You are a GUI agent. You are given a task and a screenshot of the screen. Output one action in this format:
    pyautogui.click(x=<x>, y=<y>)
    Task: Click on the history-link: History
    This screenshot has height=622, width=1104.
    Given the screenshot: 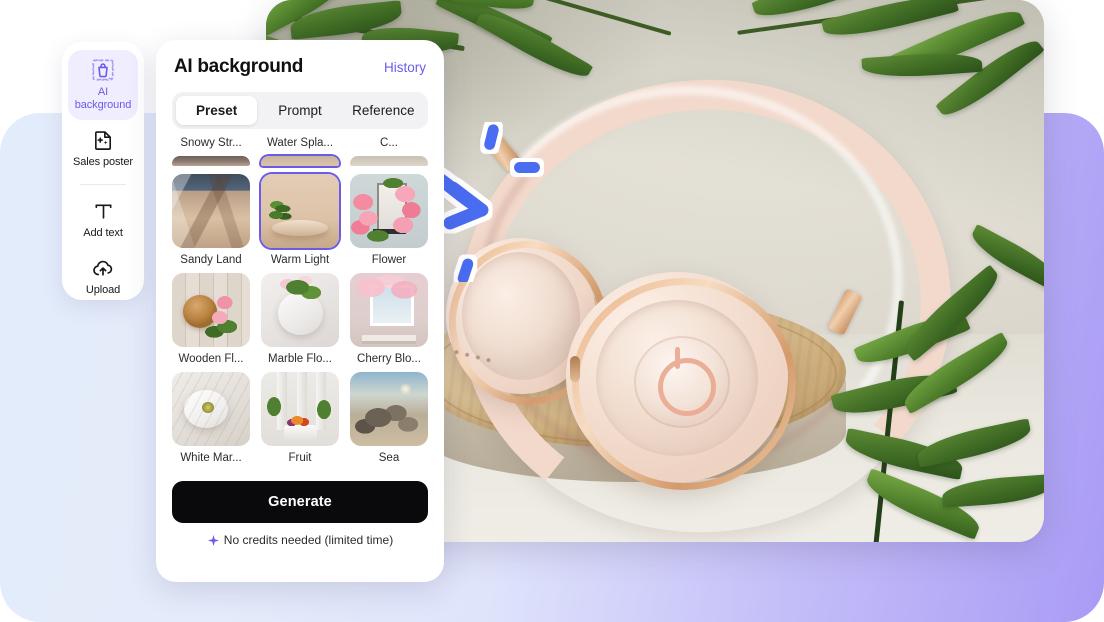 What is the action you would take?
    pyautogui.click(x=405, y=67)
    